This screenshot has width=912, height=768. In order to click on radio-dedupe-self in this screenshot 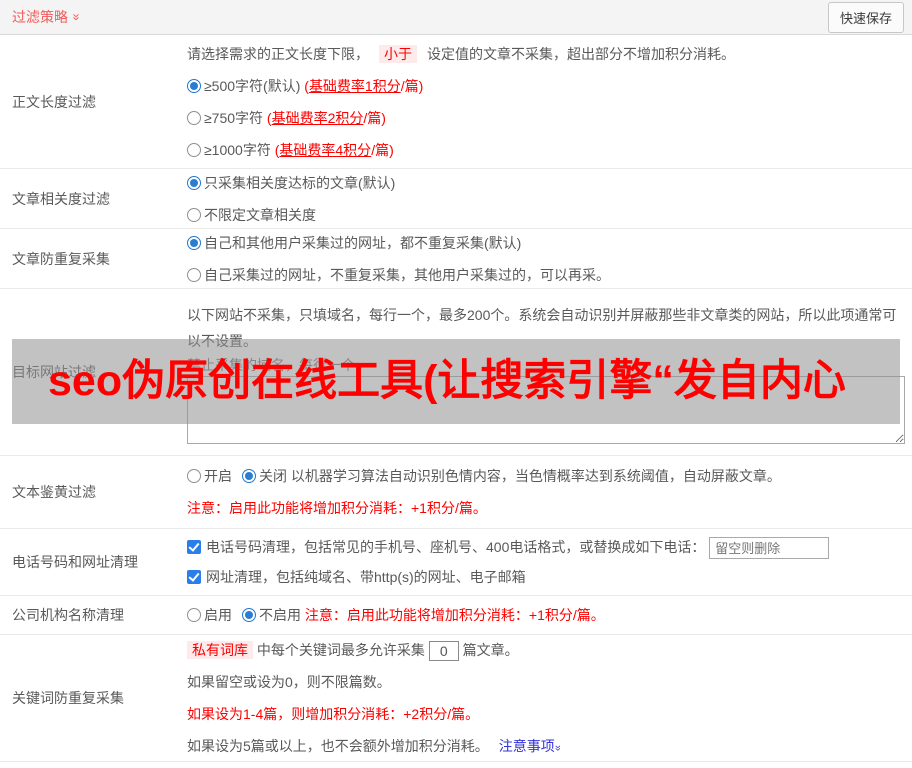, I will do `click(194, 274)`.